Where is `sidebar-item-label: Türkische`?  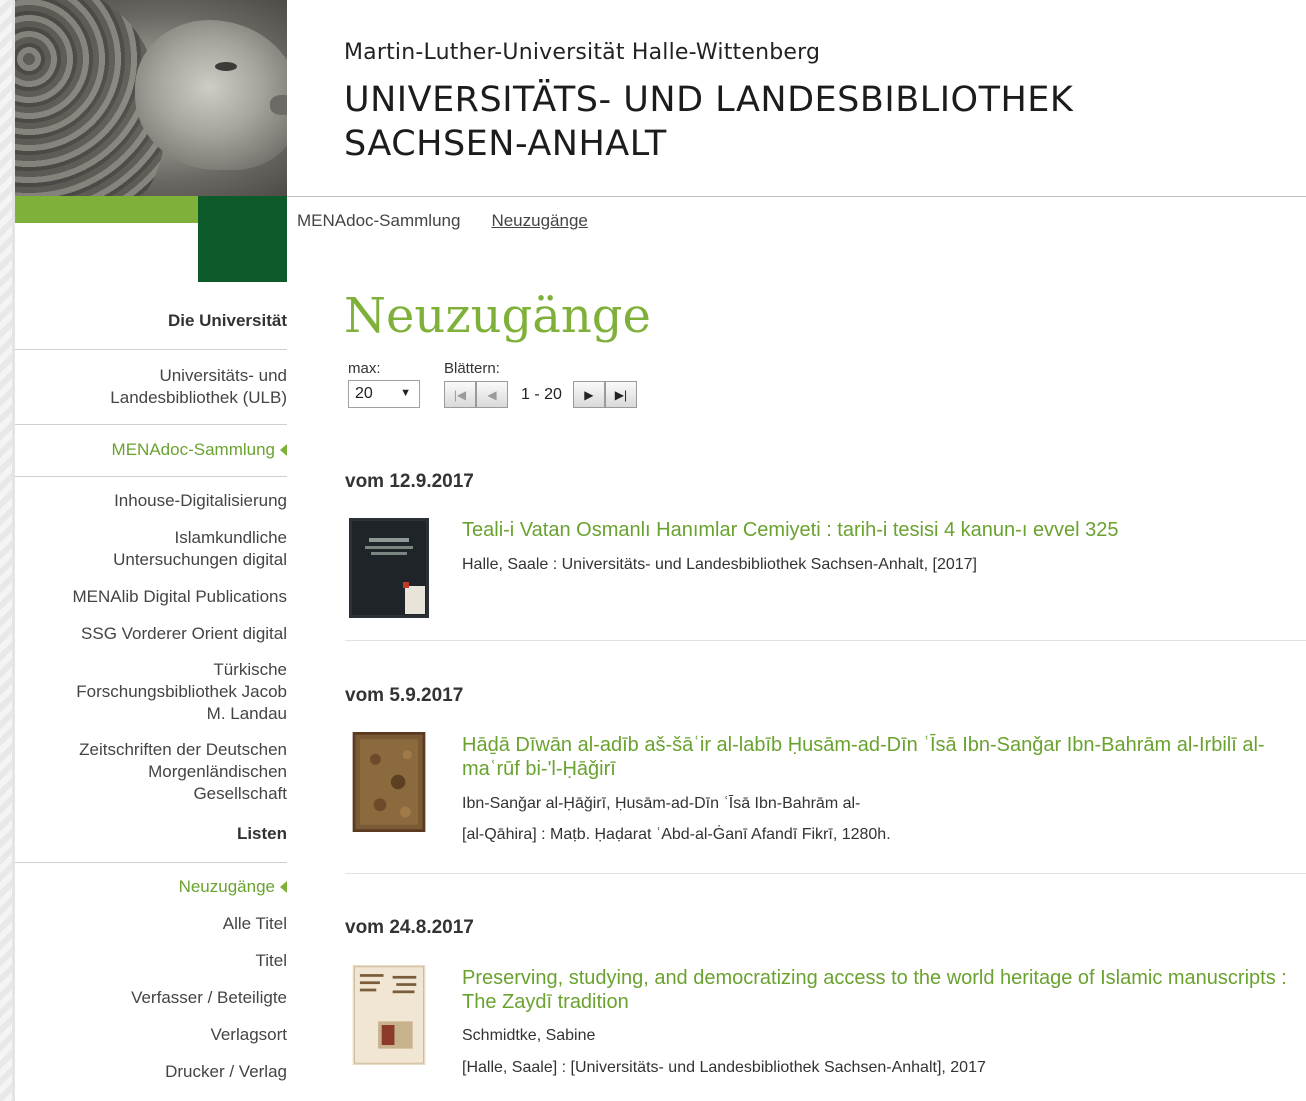 sidebar-item-label: Türkische is located at coordinates (250, 669).